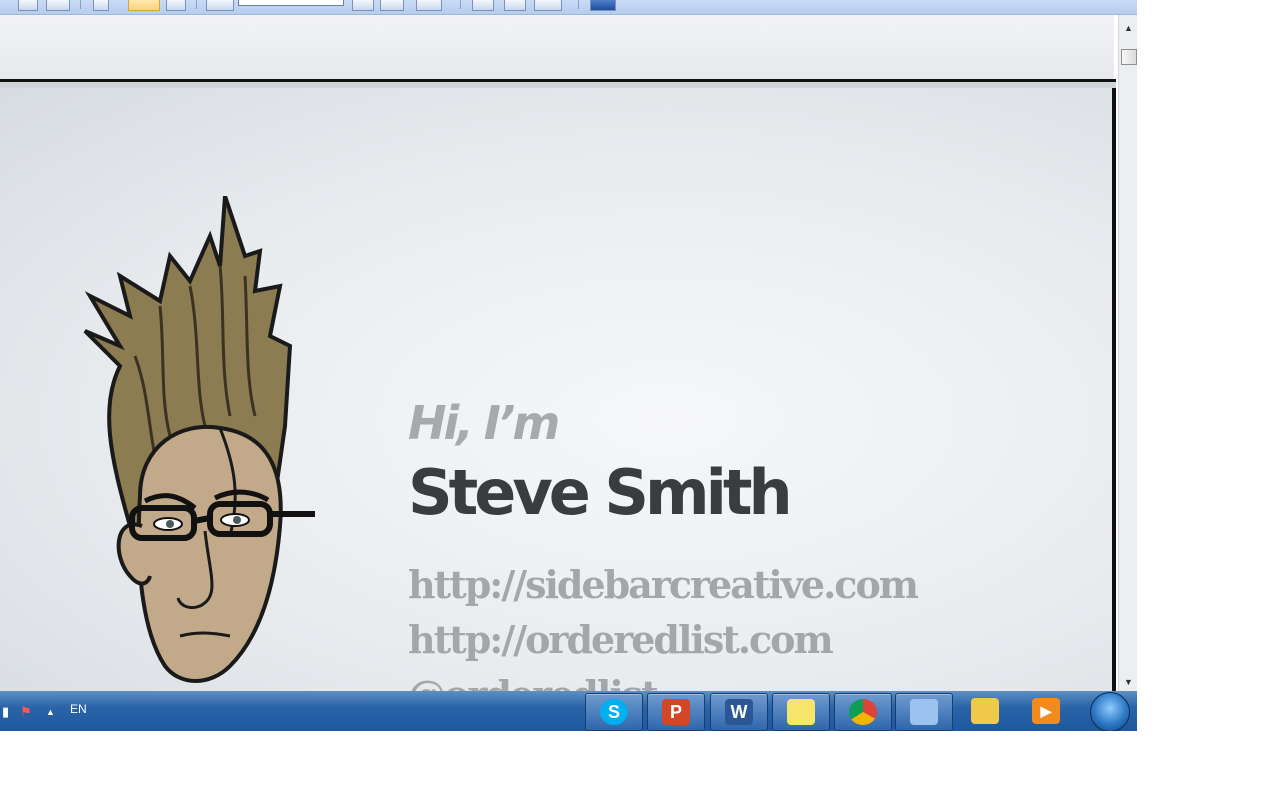 This screenshot has height=800, width=1280. I want to click on media-player-icon: ▶, so click(1046, 711).